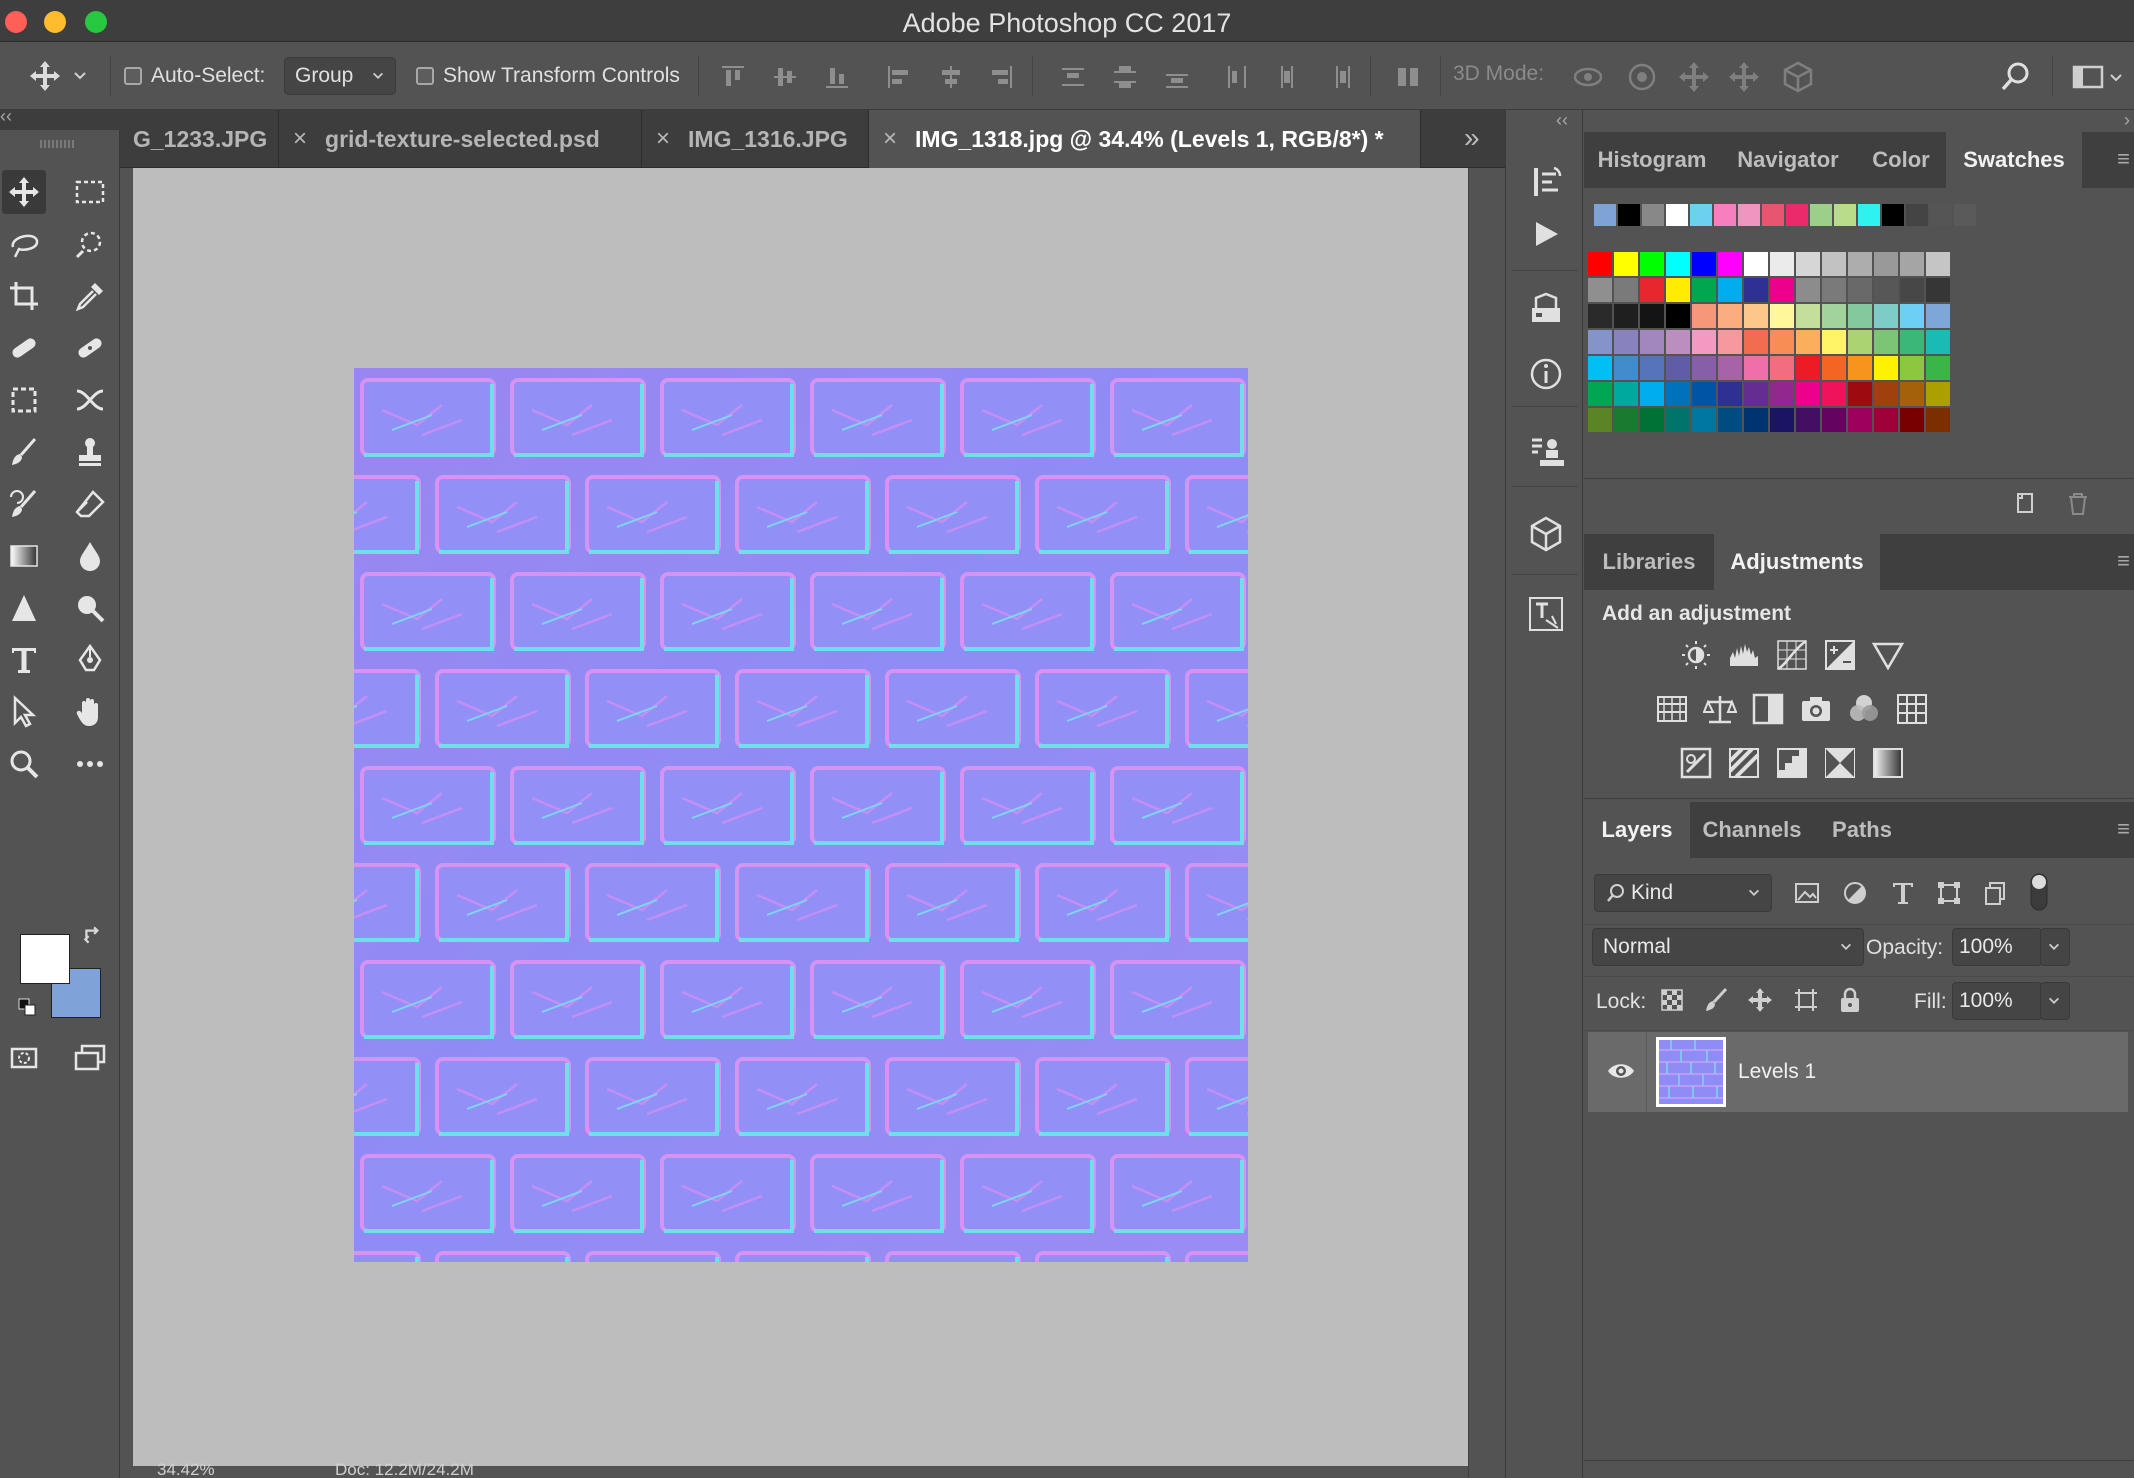 Image resolution: width=2134 pixels, height=1478 pixels. Describe the element at coordinates (1997, 947) in the screenshot. I see `opacity-input: 100%` at that location.